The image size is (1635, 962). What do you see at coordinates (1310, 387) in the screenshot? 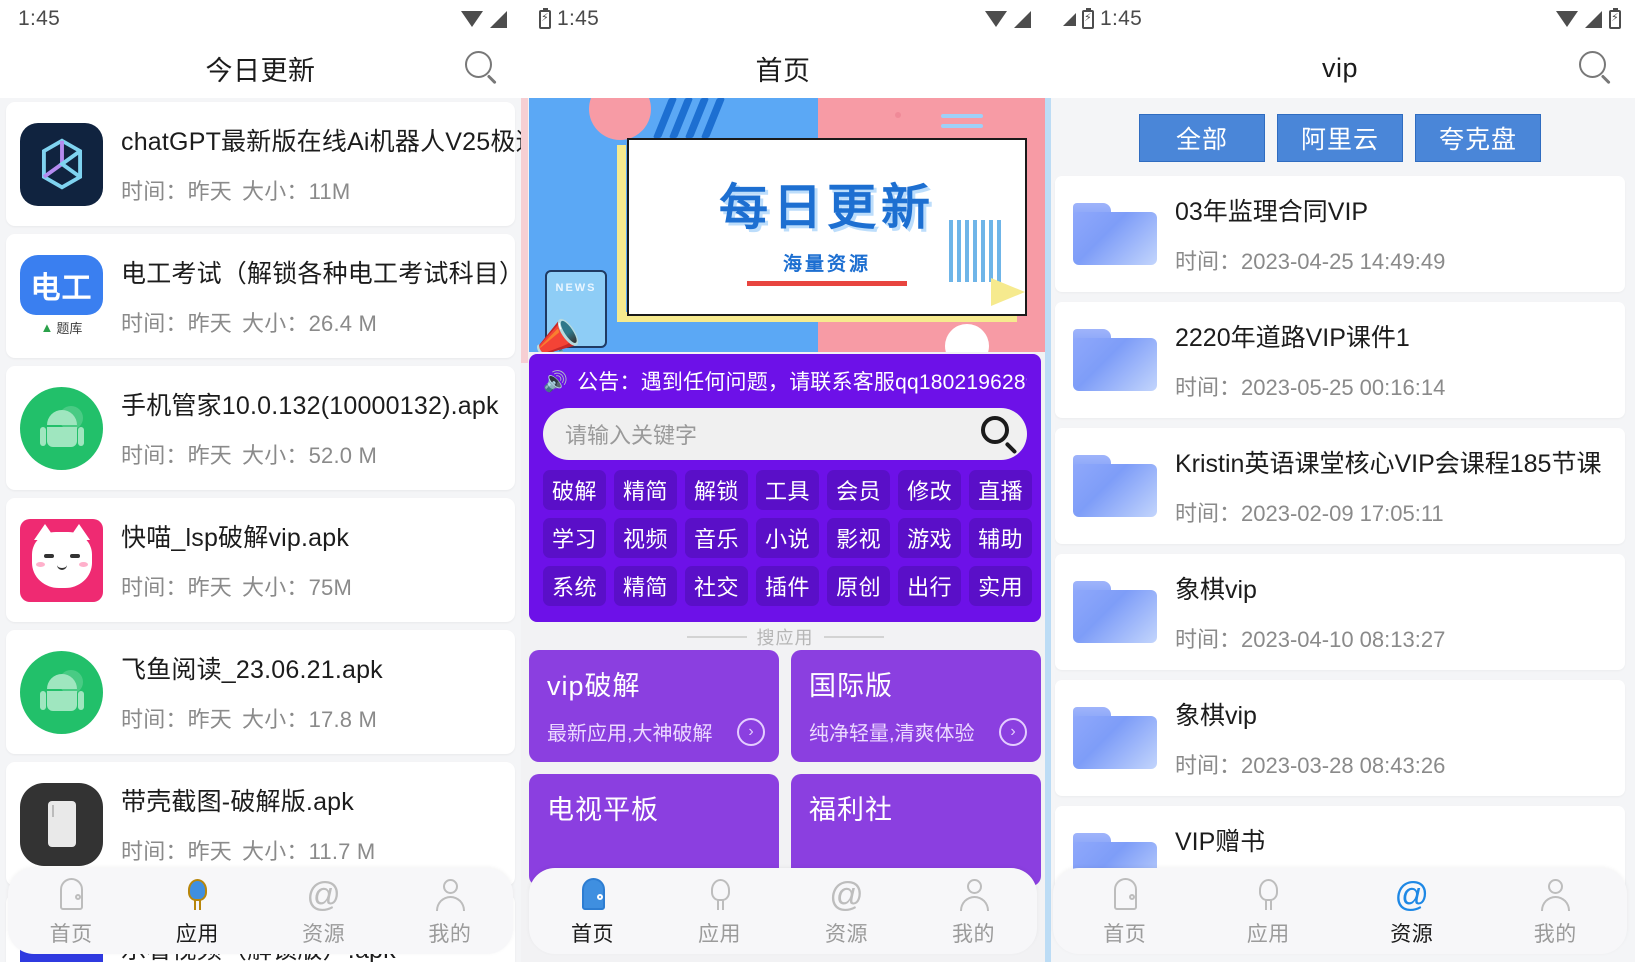
I see `list-item-meta: 时间：2023-05-25 00:16:14` at bounding box center [1310, 387].